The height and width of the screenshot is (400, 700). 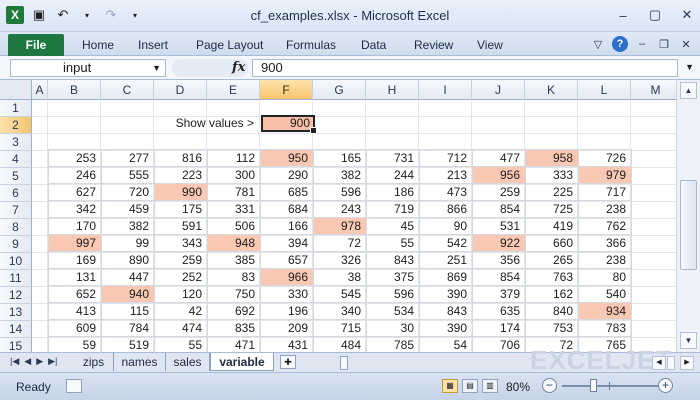 I want to click on table-cell: 934, so click(x=605, y=311).